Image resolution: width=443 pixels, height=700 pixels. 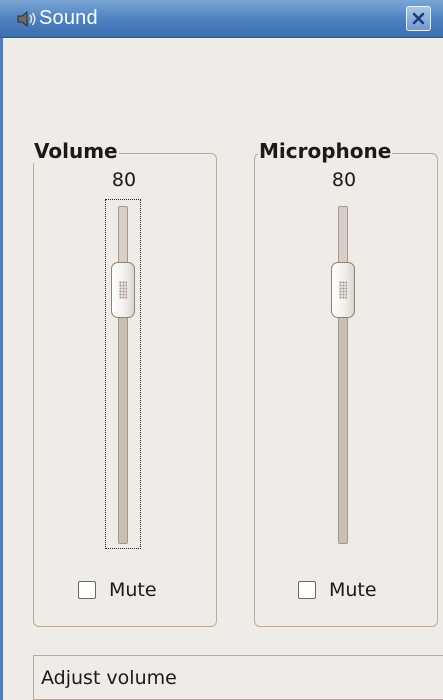 I want to click on volume-mute-label: Mute, so click(x=133, y=590).